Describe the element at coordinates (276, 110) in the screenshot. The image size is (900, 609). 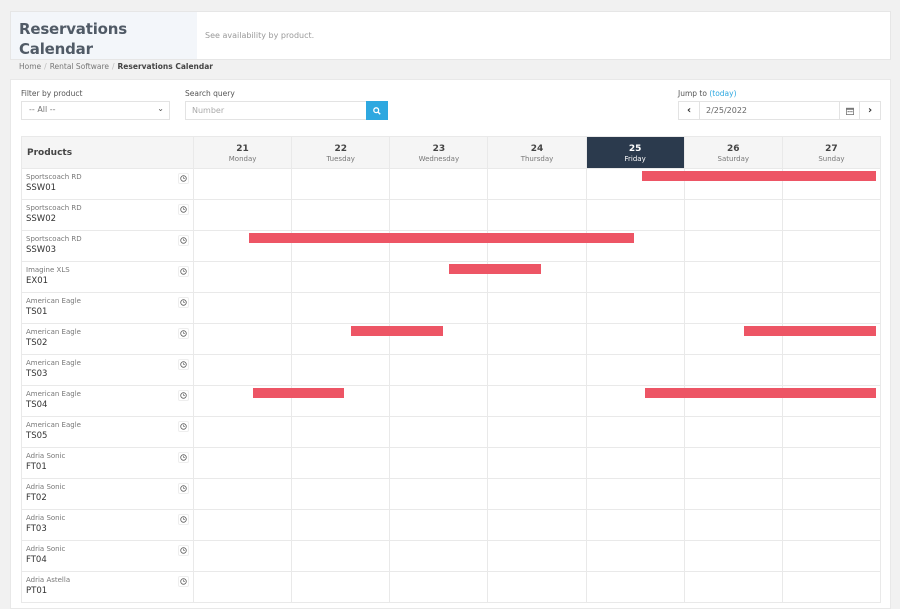
I see `search-input: Number` at that location.